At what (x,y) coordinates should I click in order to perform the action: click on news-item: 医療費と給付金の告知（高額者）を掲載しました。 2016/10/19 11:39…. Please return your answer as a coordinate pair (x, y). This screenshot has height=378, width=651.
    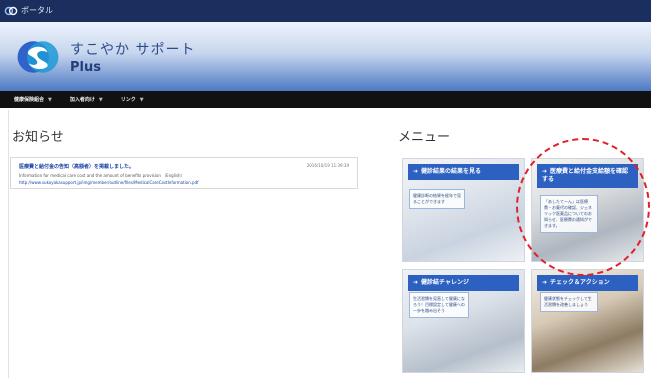
    Looking at the image, I should click on (184, 173).